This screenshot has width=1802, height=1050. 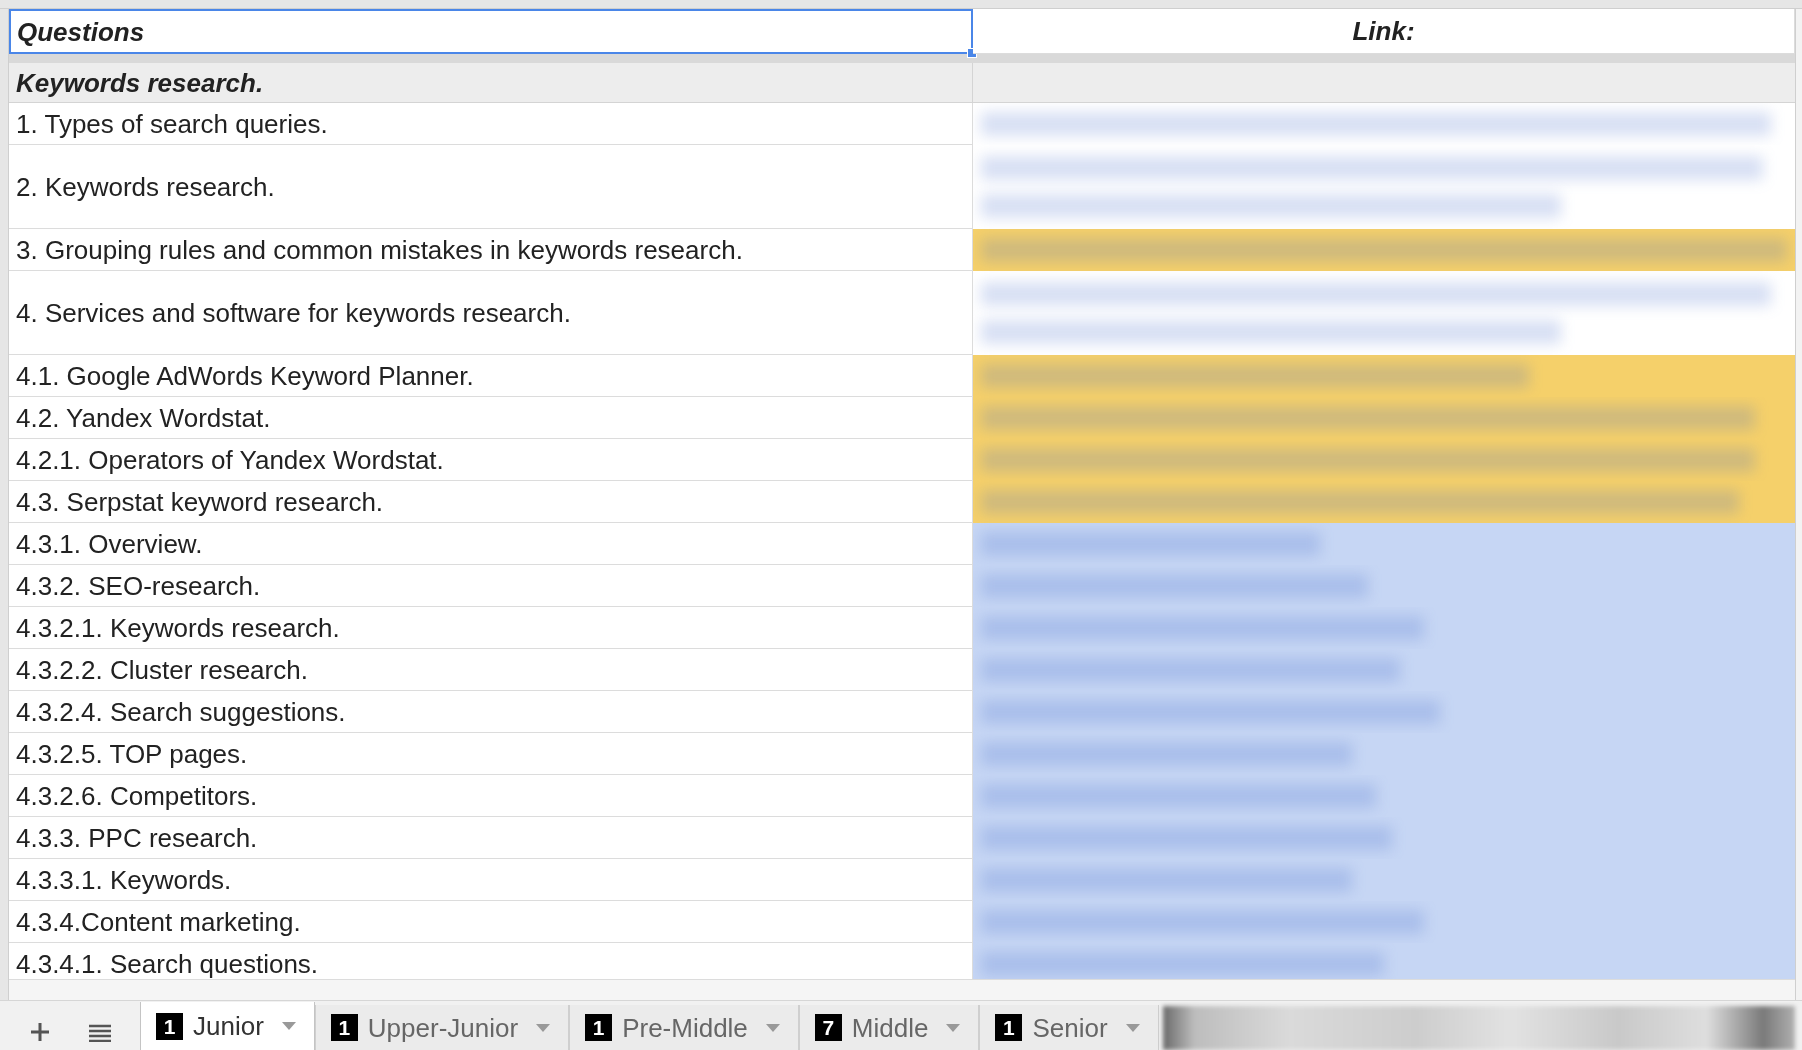 I want to click on table-cell: 4.2.1. Operators of Yandex Wordstat., so click(x=491, y=460).